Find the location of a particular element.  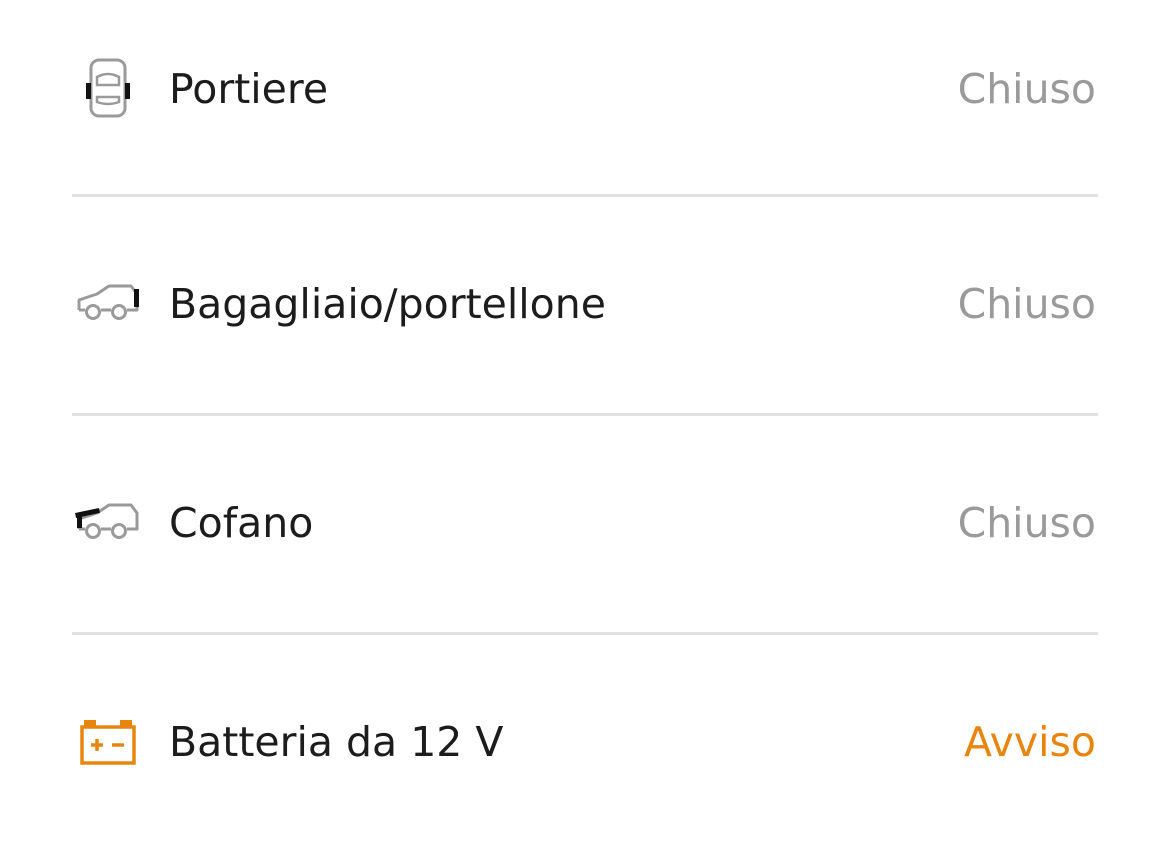

row-label: Portiere is located at coordinates (249, 89).